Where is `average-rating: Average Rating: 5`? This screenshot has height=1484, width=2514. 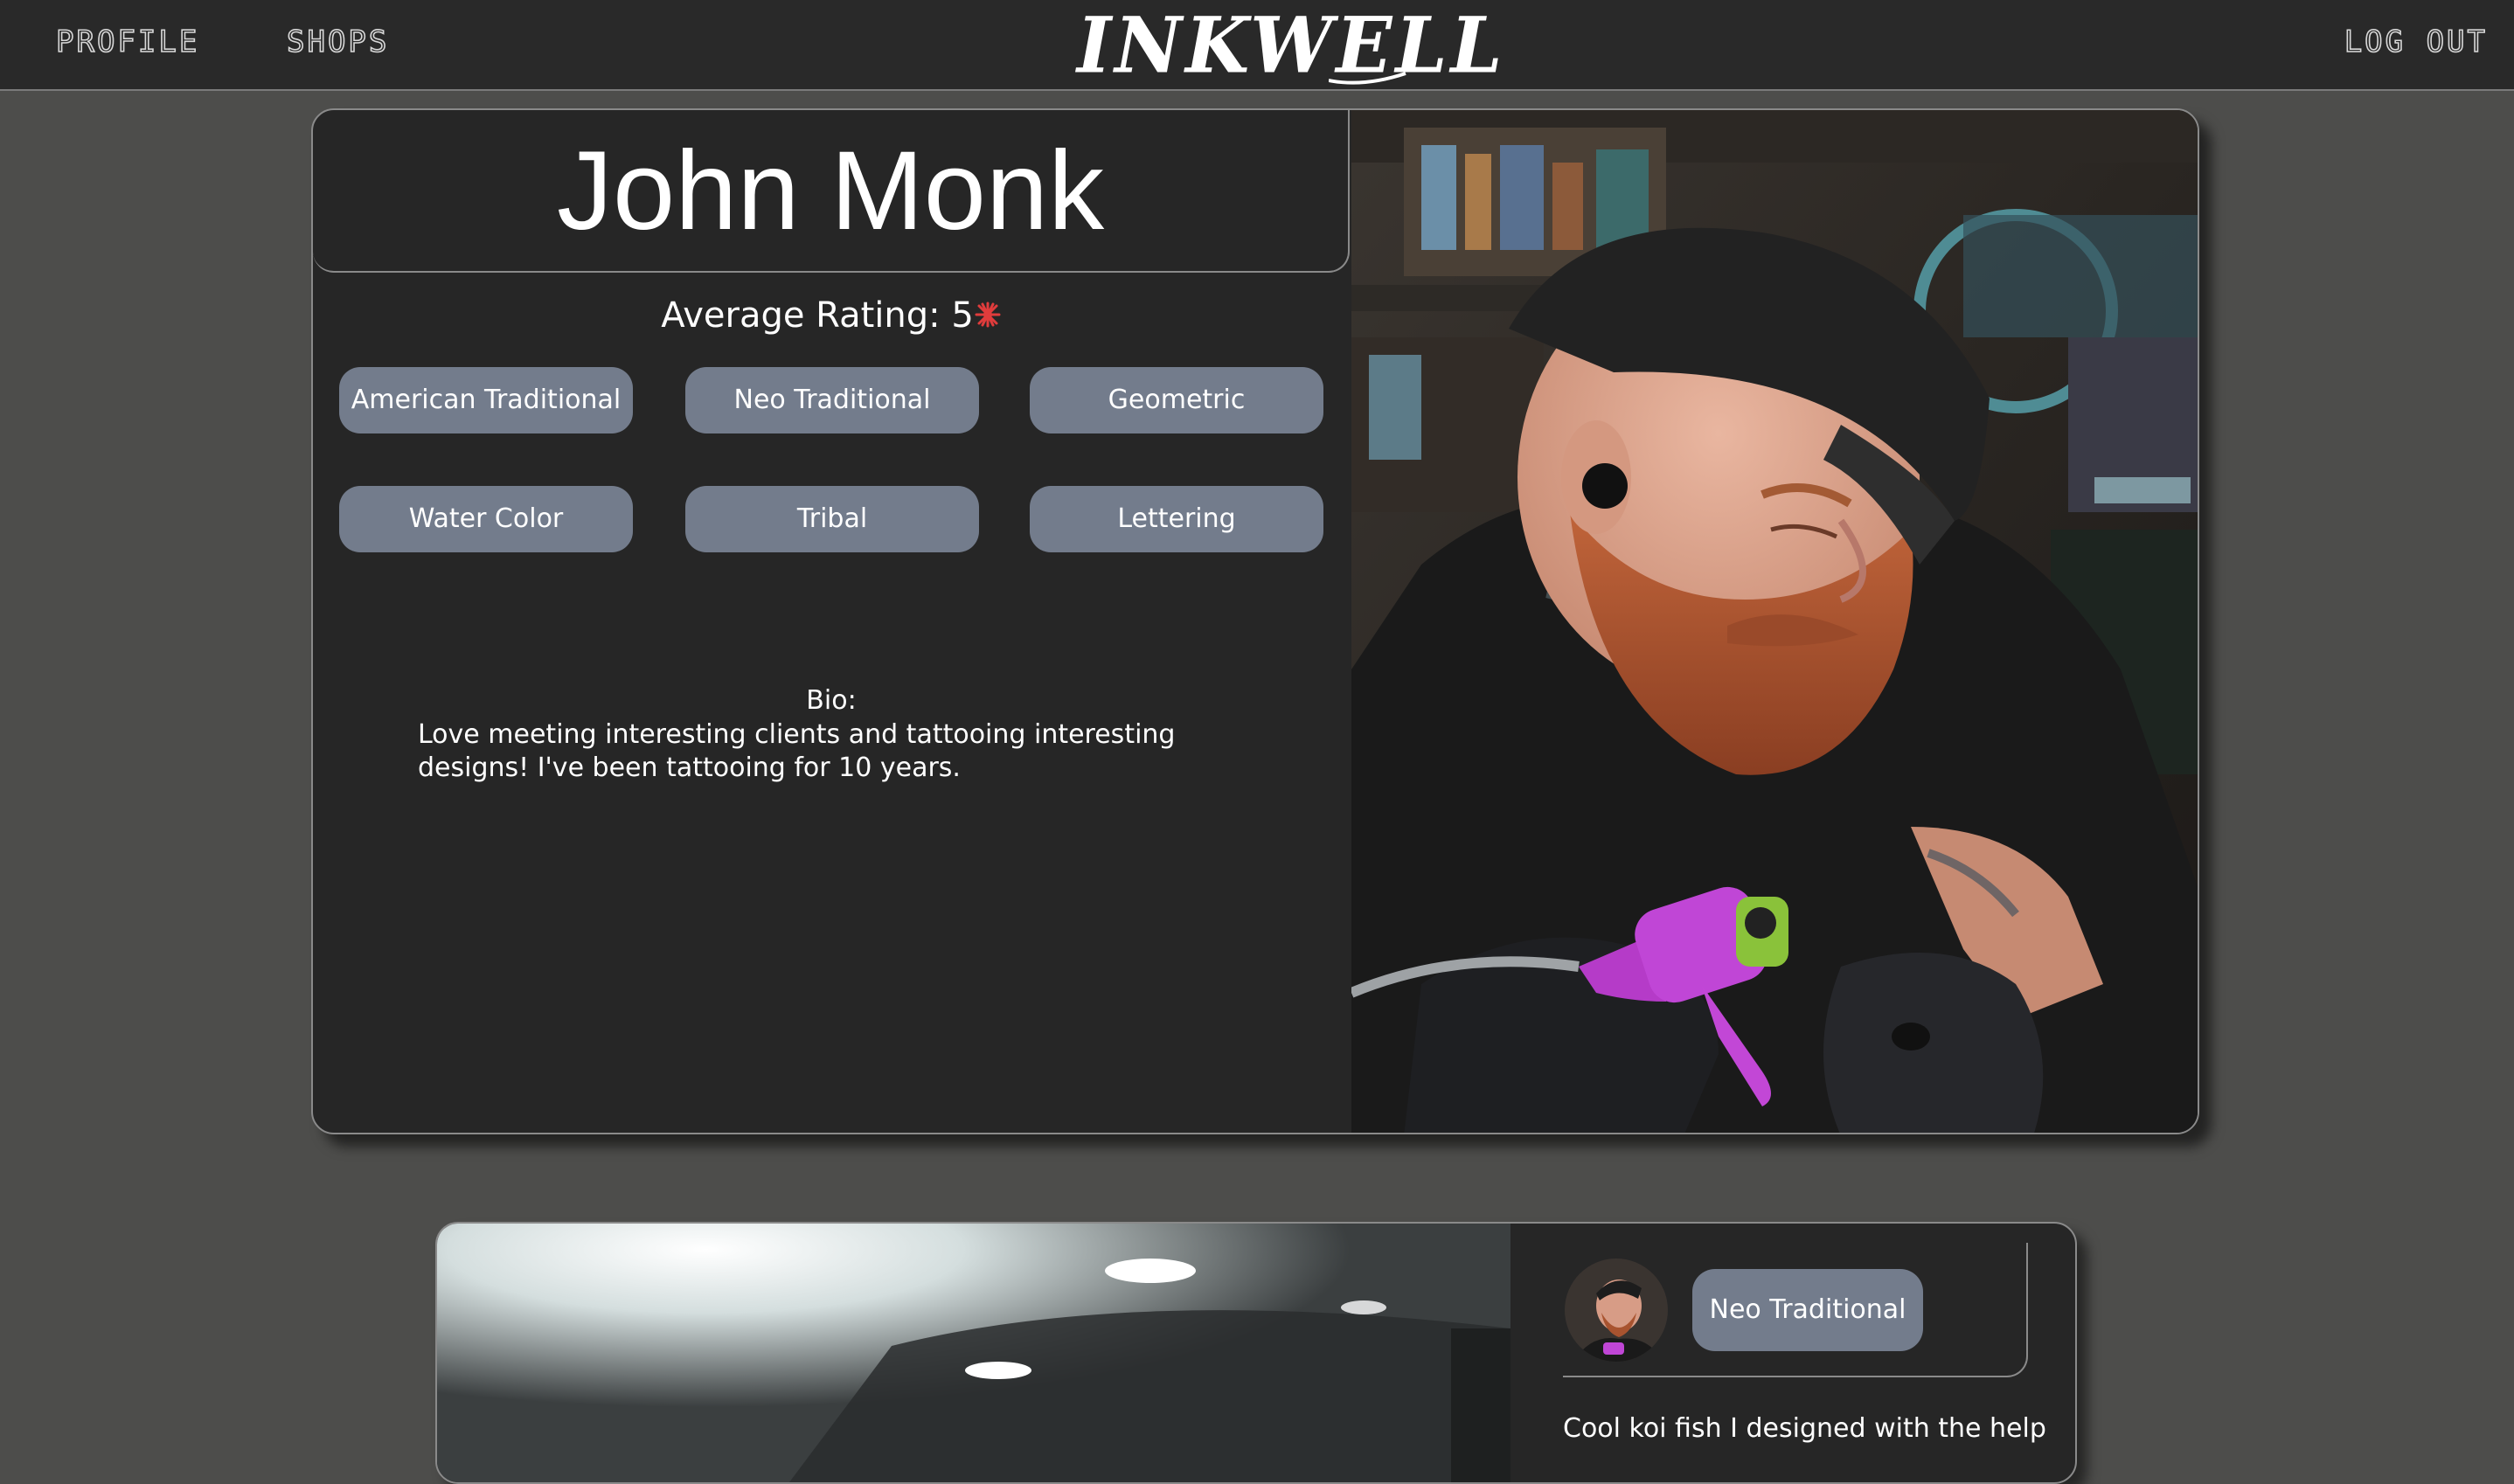 average-rating: Average Rating: 5 is located at coordinates (831, 315).